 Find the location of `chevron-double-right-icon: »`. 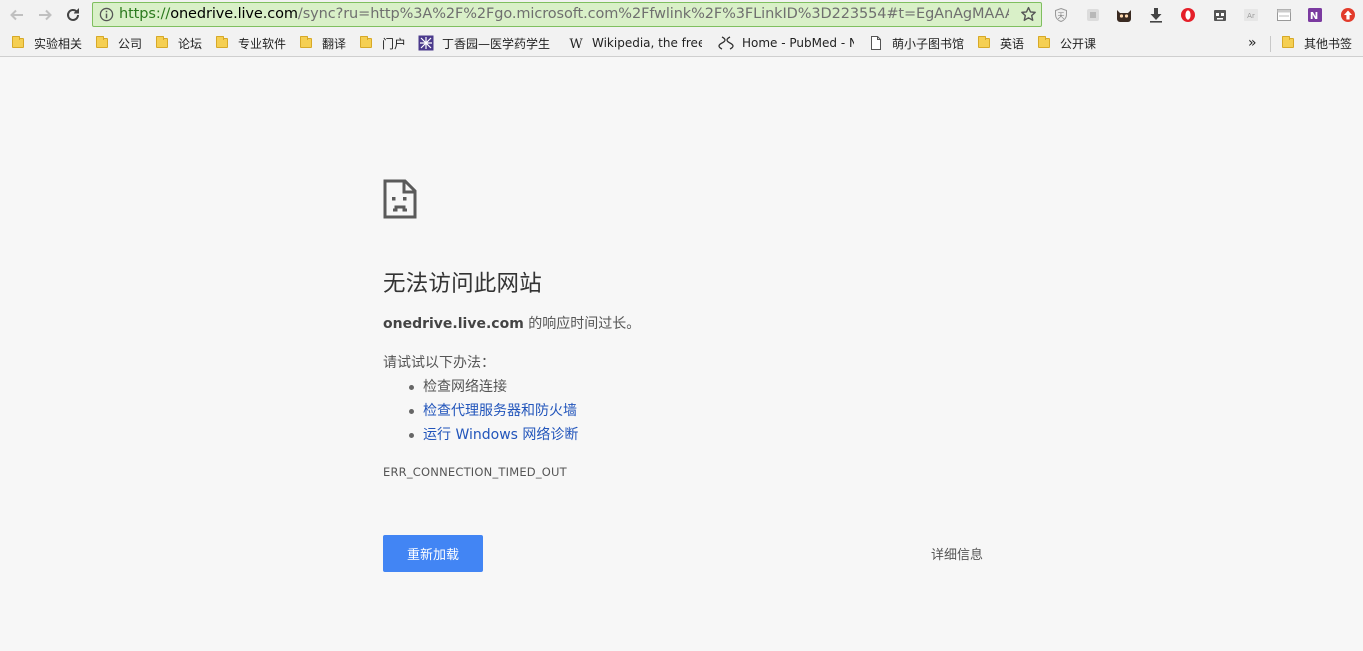

chevron-double-right-icon: » is located at coordinates (1252, 43).